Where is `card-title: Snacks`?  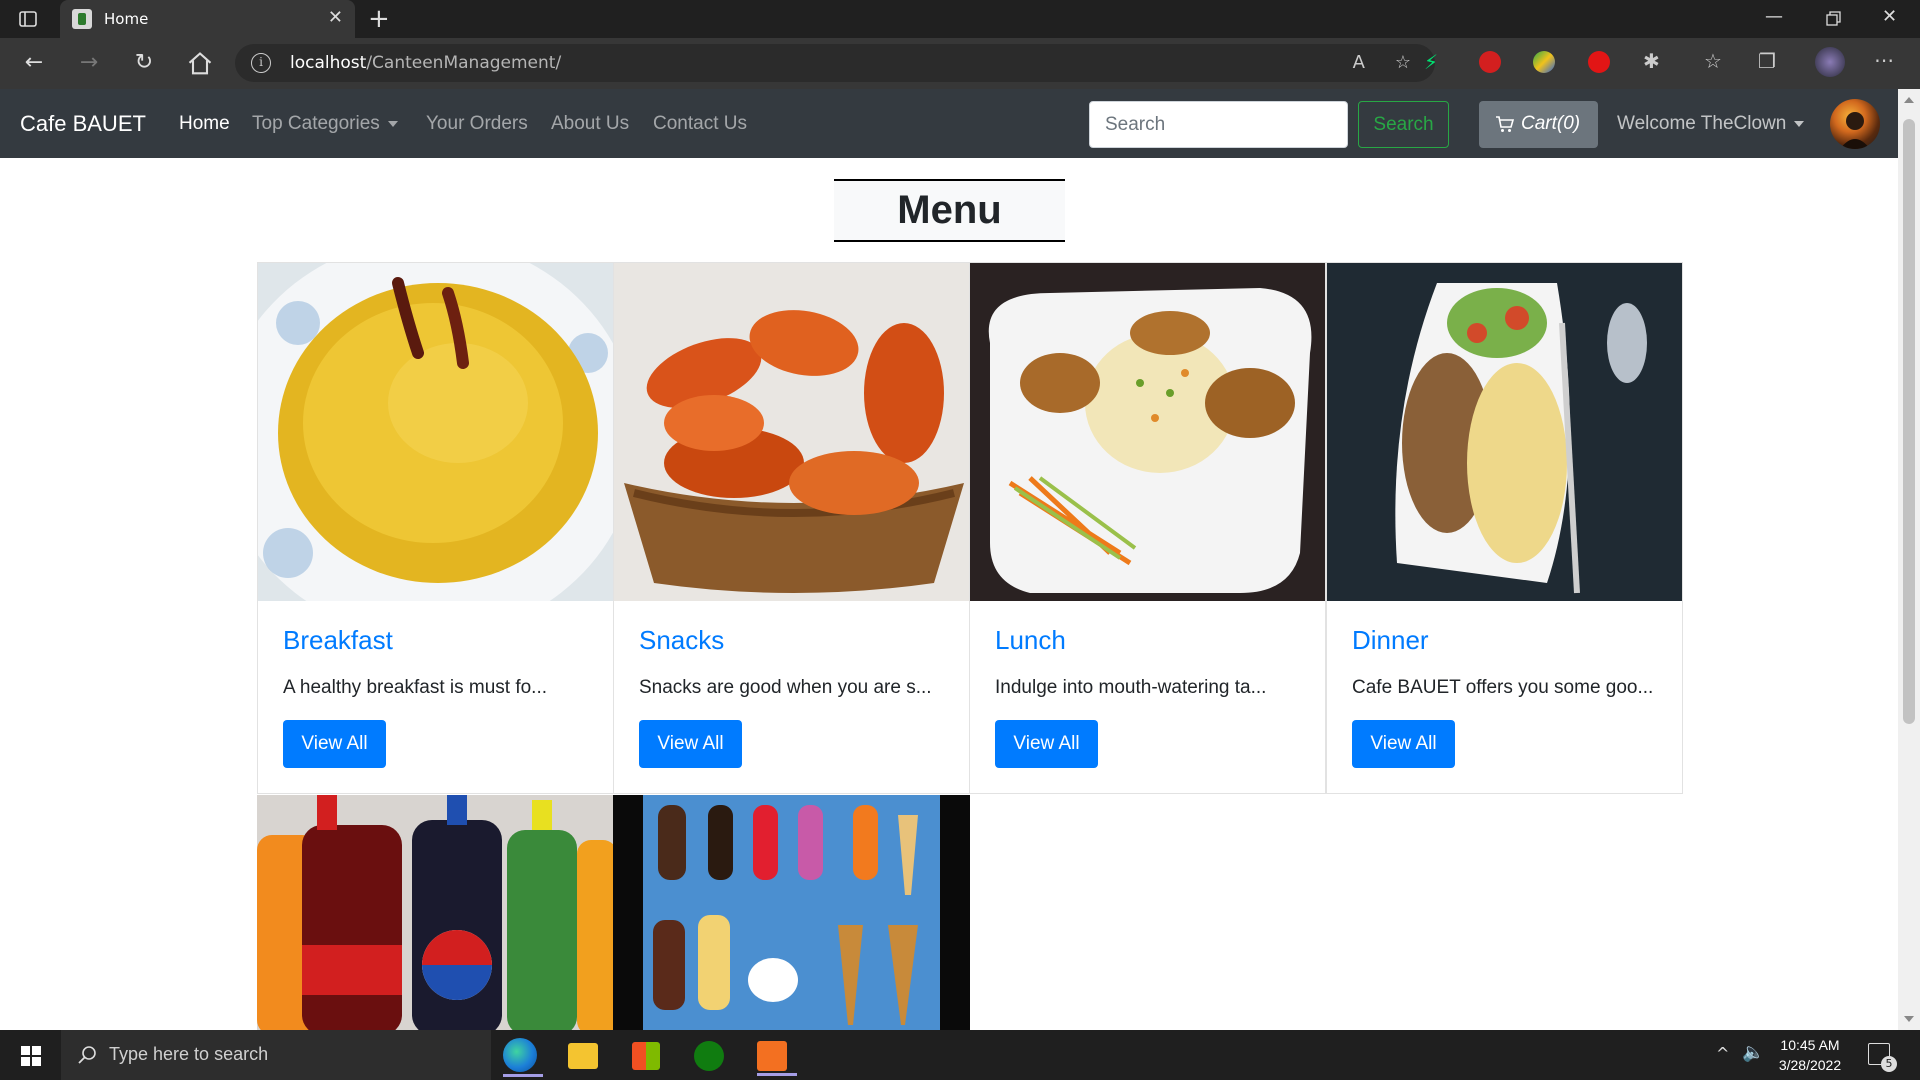 card-title: Snacks is located at coordinates (681, 640).